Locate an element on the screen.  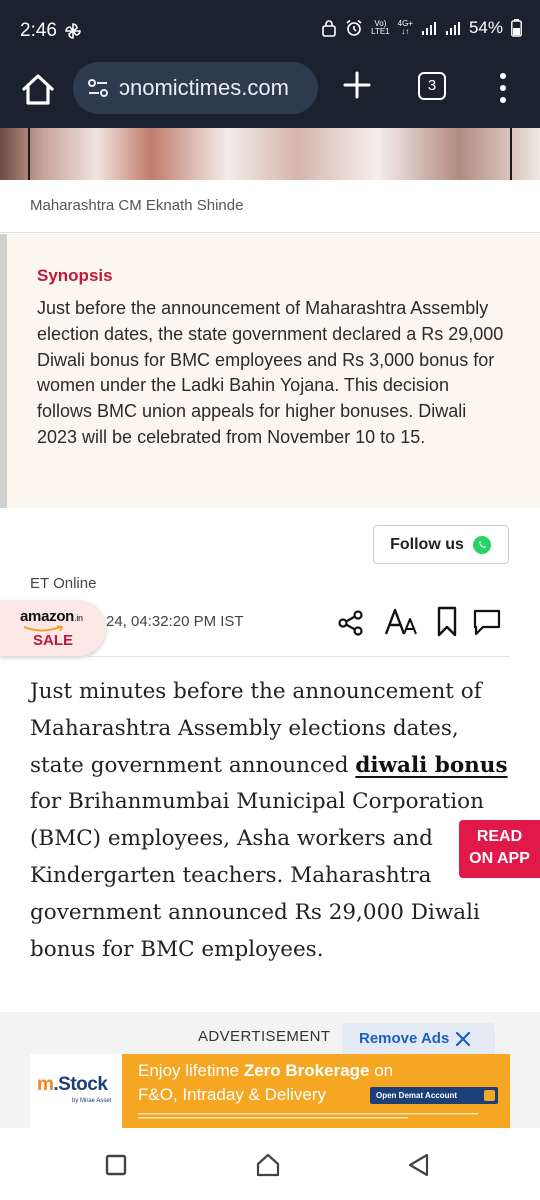
bookmark-icon is located at coordinates (447, 622).